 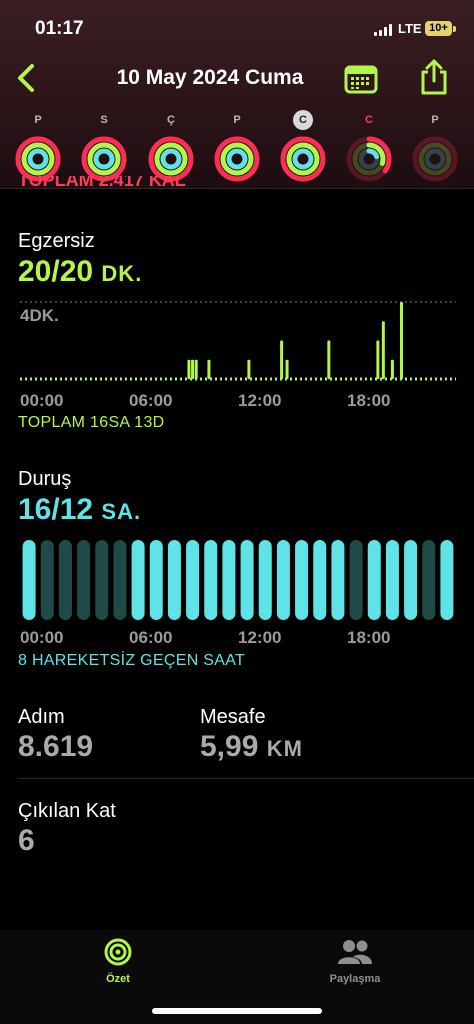 I want to click on signal-icon, so click(x=384, y=30).